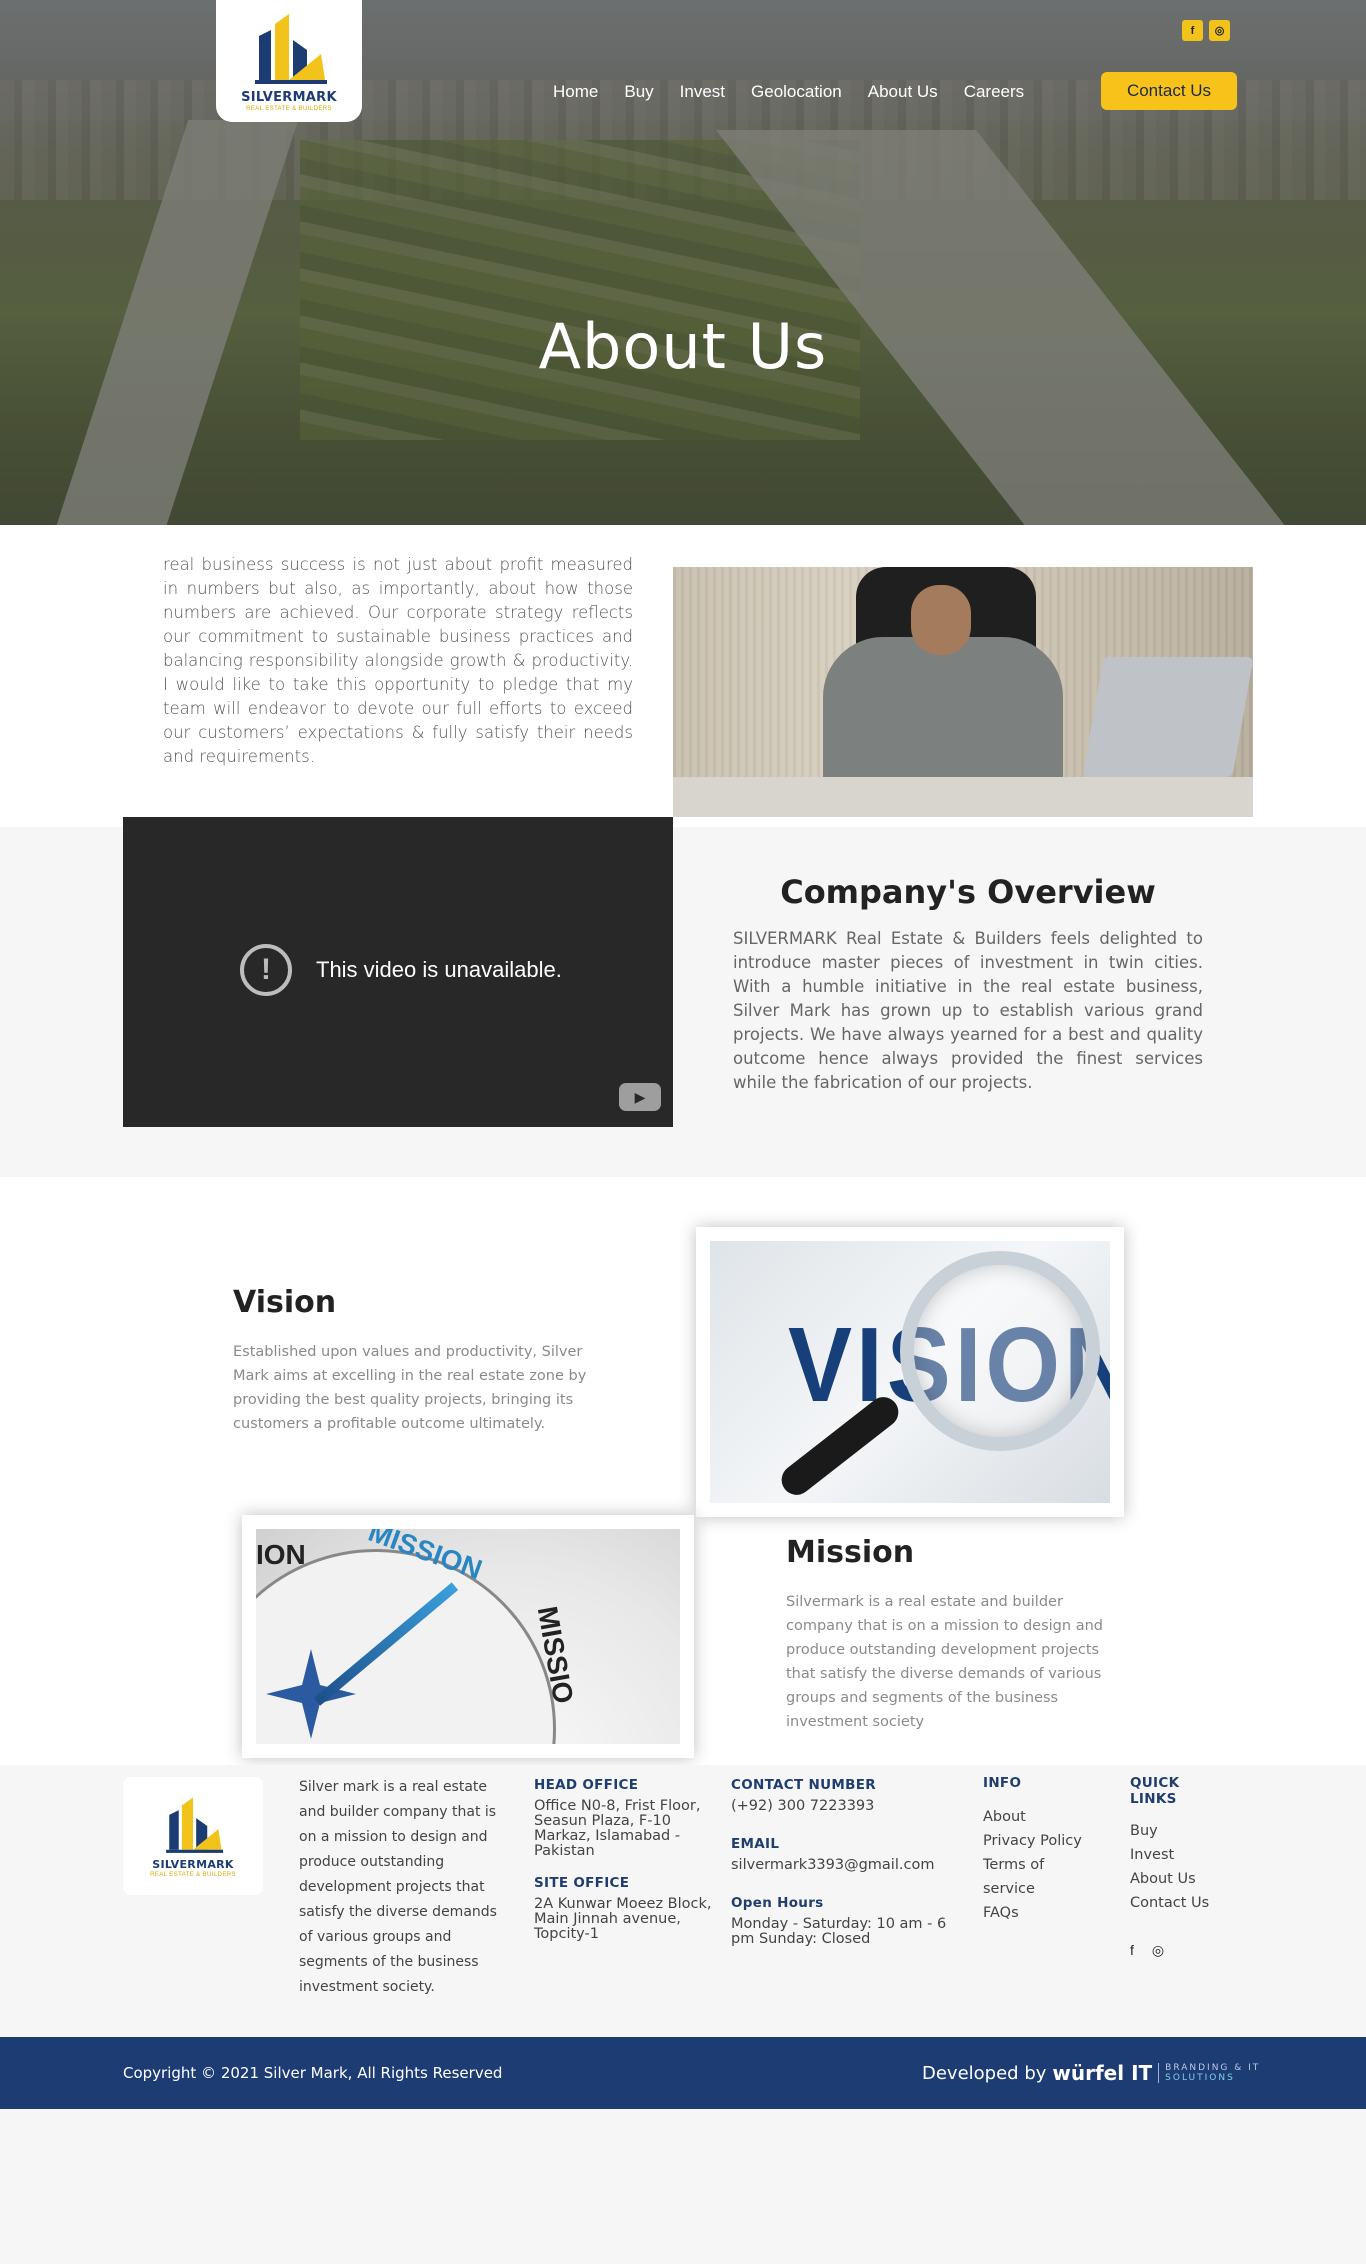 The height and width of the screenshot is (2264, 1366). I want to click on contact-number-label: CONTACT NUMBER, so click(803, 1785).